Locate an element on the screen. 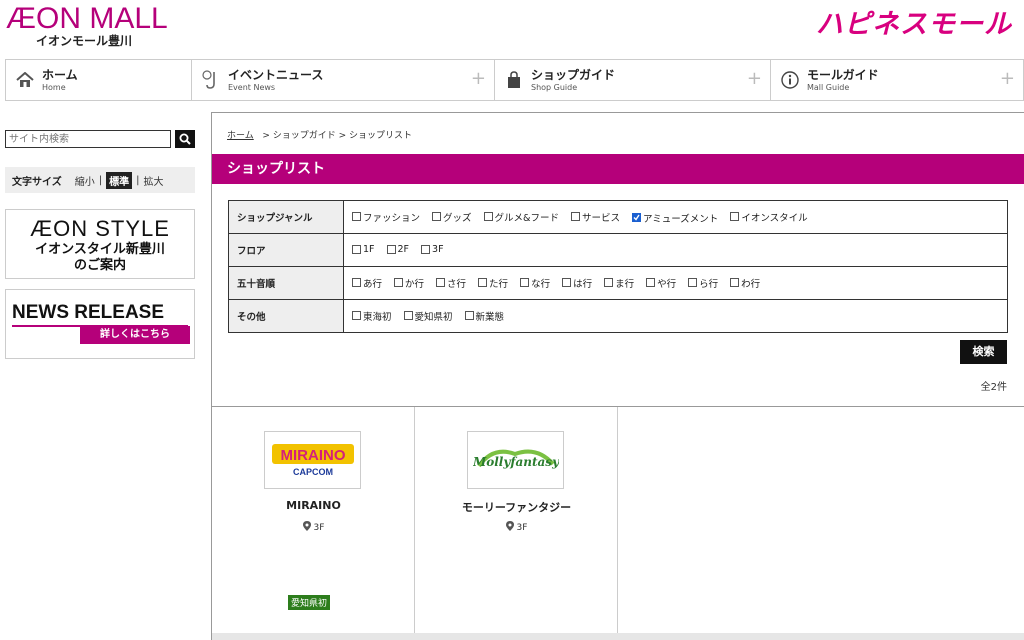 This screenshot has height=640, width=1024. site-search-input is located at coordinates (88, 139).